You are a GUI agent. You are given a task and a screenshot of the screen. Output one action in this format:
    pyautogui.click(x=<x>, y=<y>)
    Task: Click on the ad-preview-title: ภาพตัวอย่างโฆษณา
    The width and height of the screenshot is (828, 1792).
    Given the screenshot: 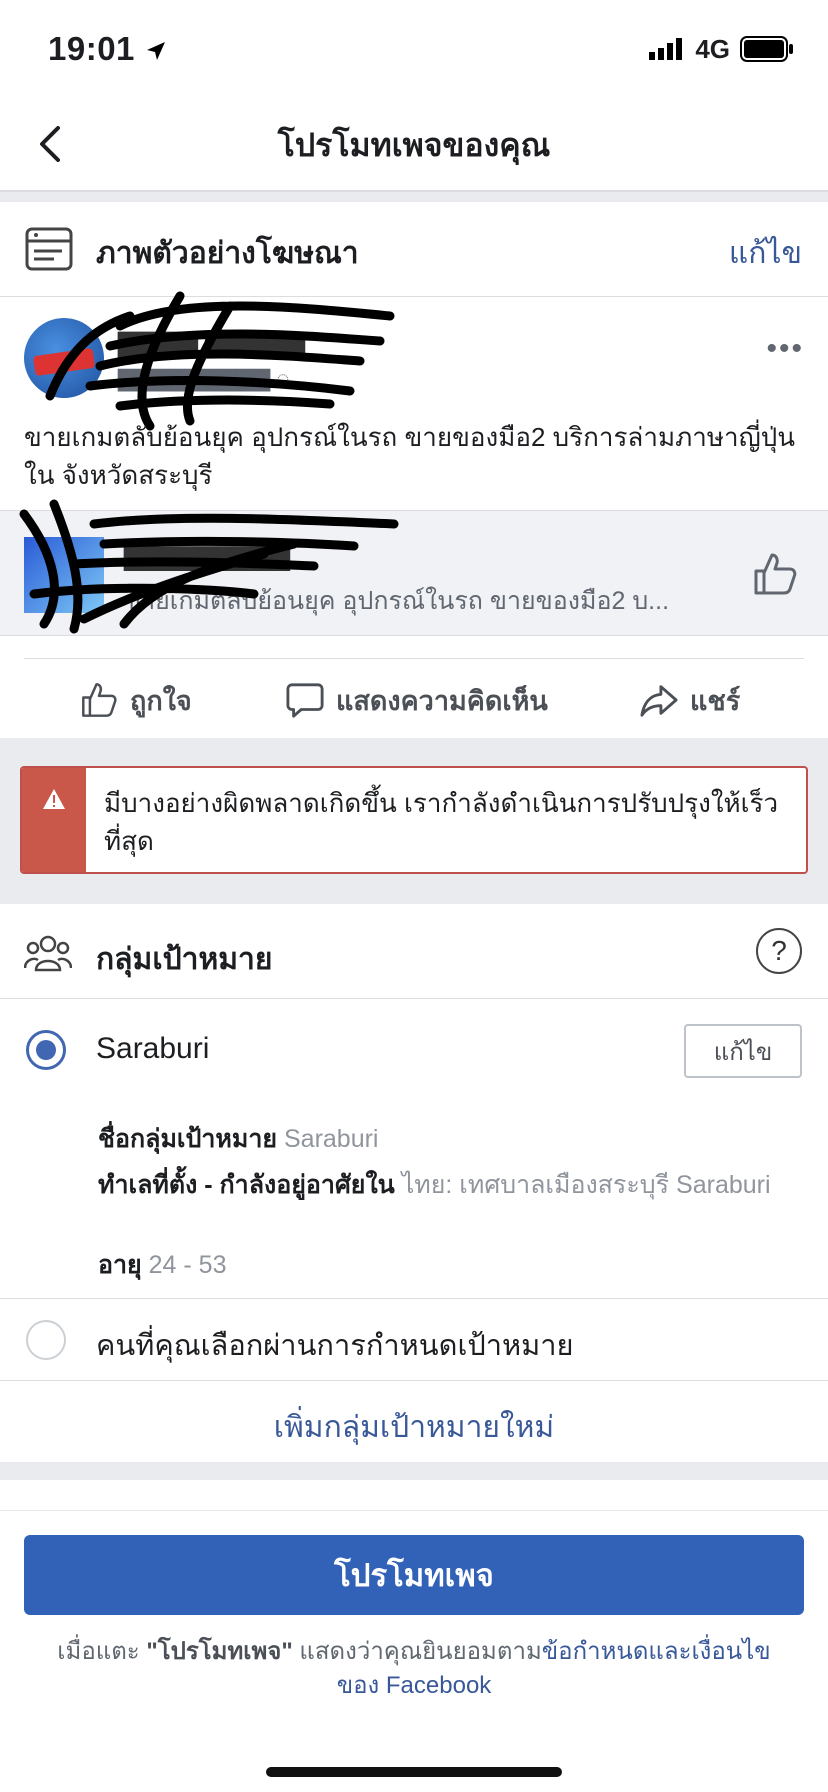 What is the action you would take?
    pyautogui.click(x=227, y=253)
    